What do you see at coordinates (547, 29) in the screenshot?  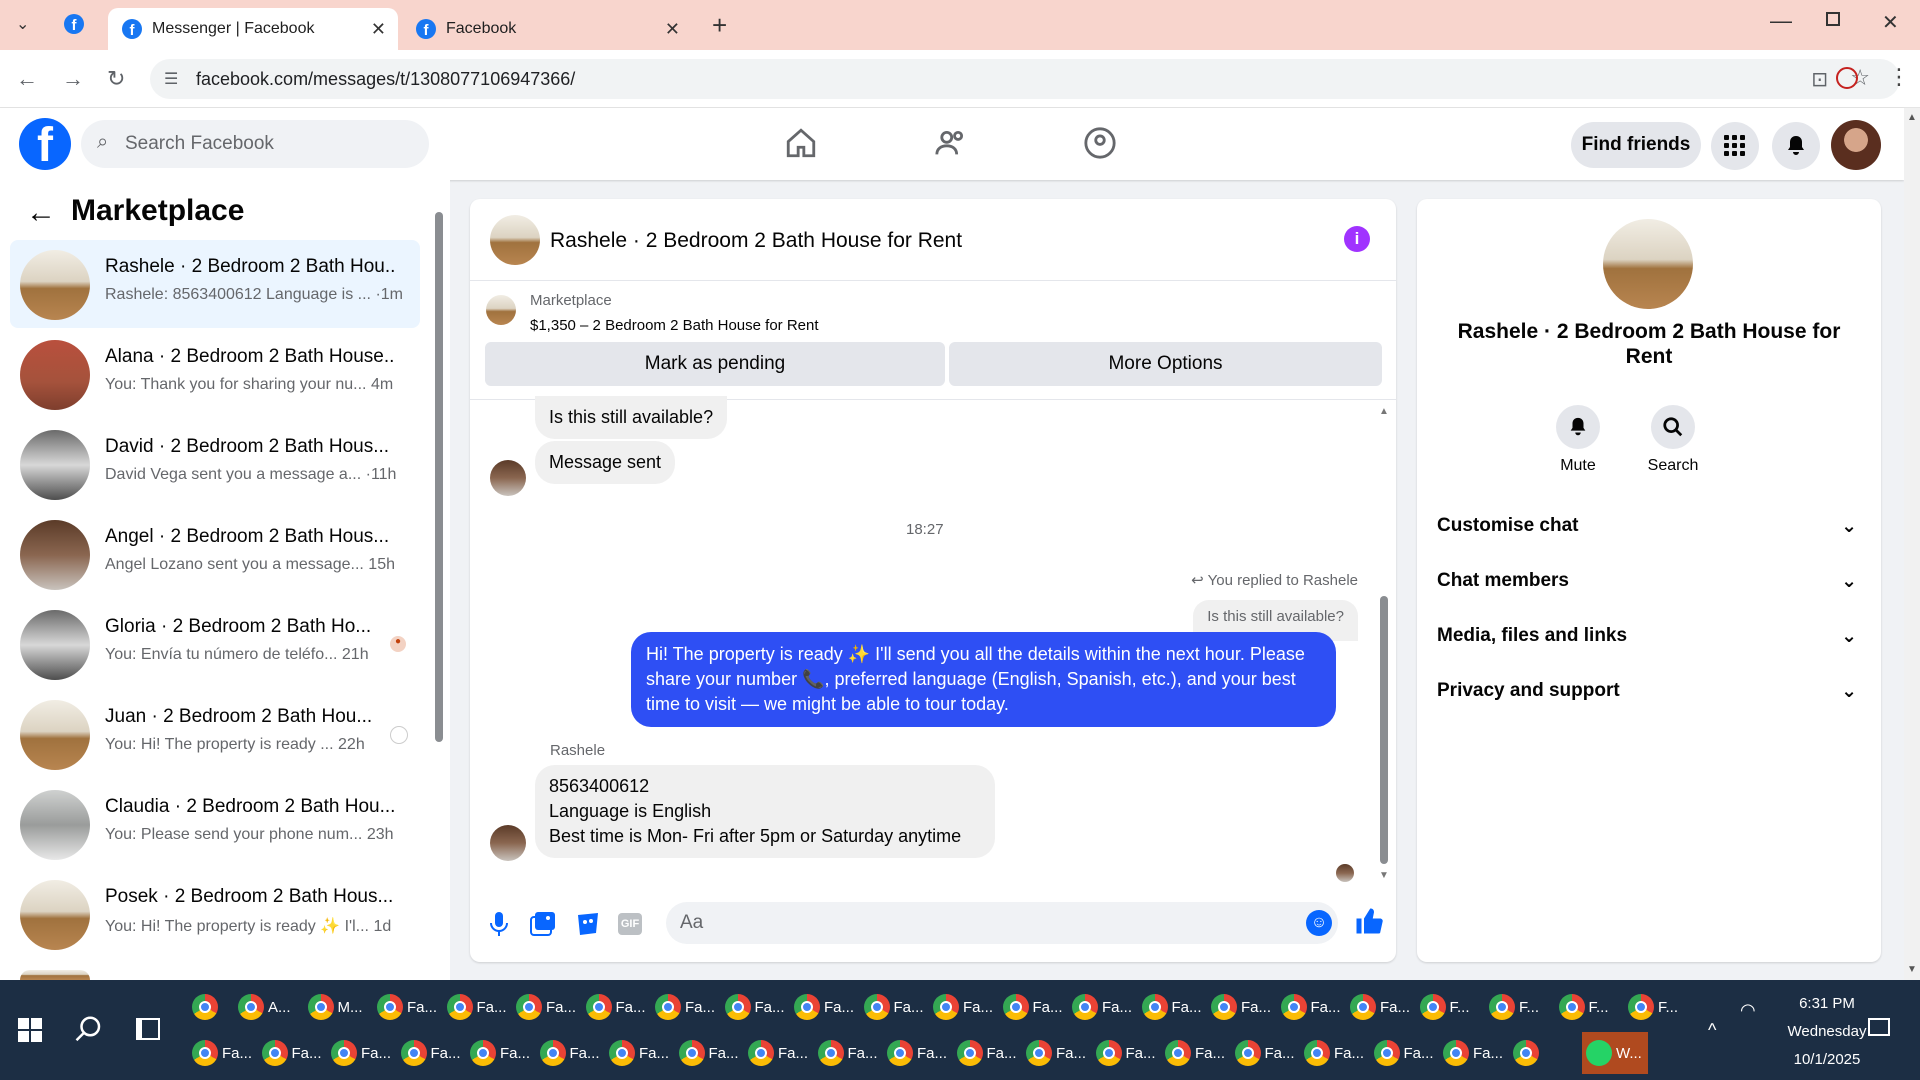 I see `tab-facebook: f Facebook ✕` at bounding box center [547, 29].